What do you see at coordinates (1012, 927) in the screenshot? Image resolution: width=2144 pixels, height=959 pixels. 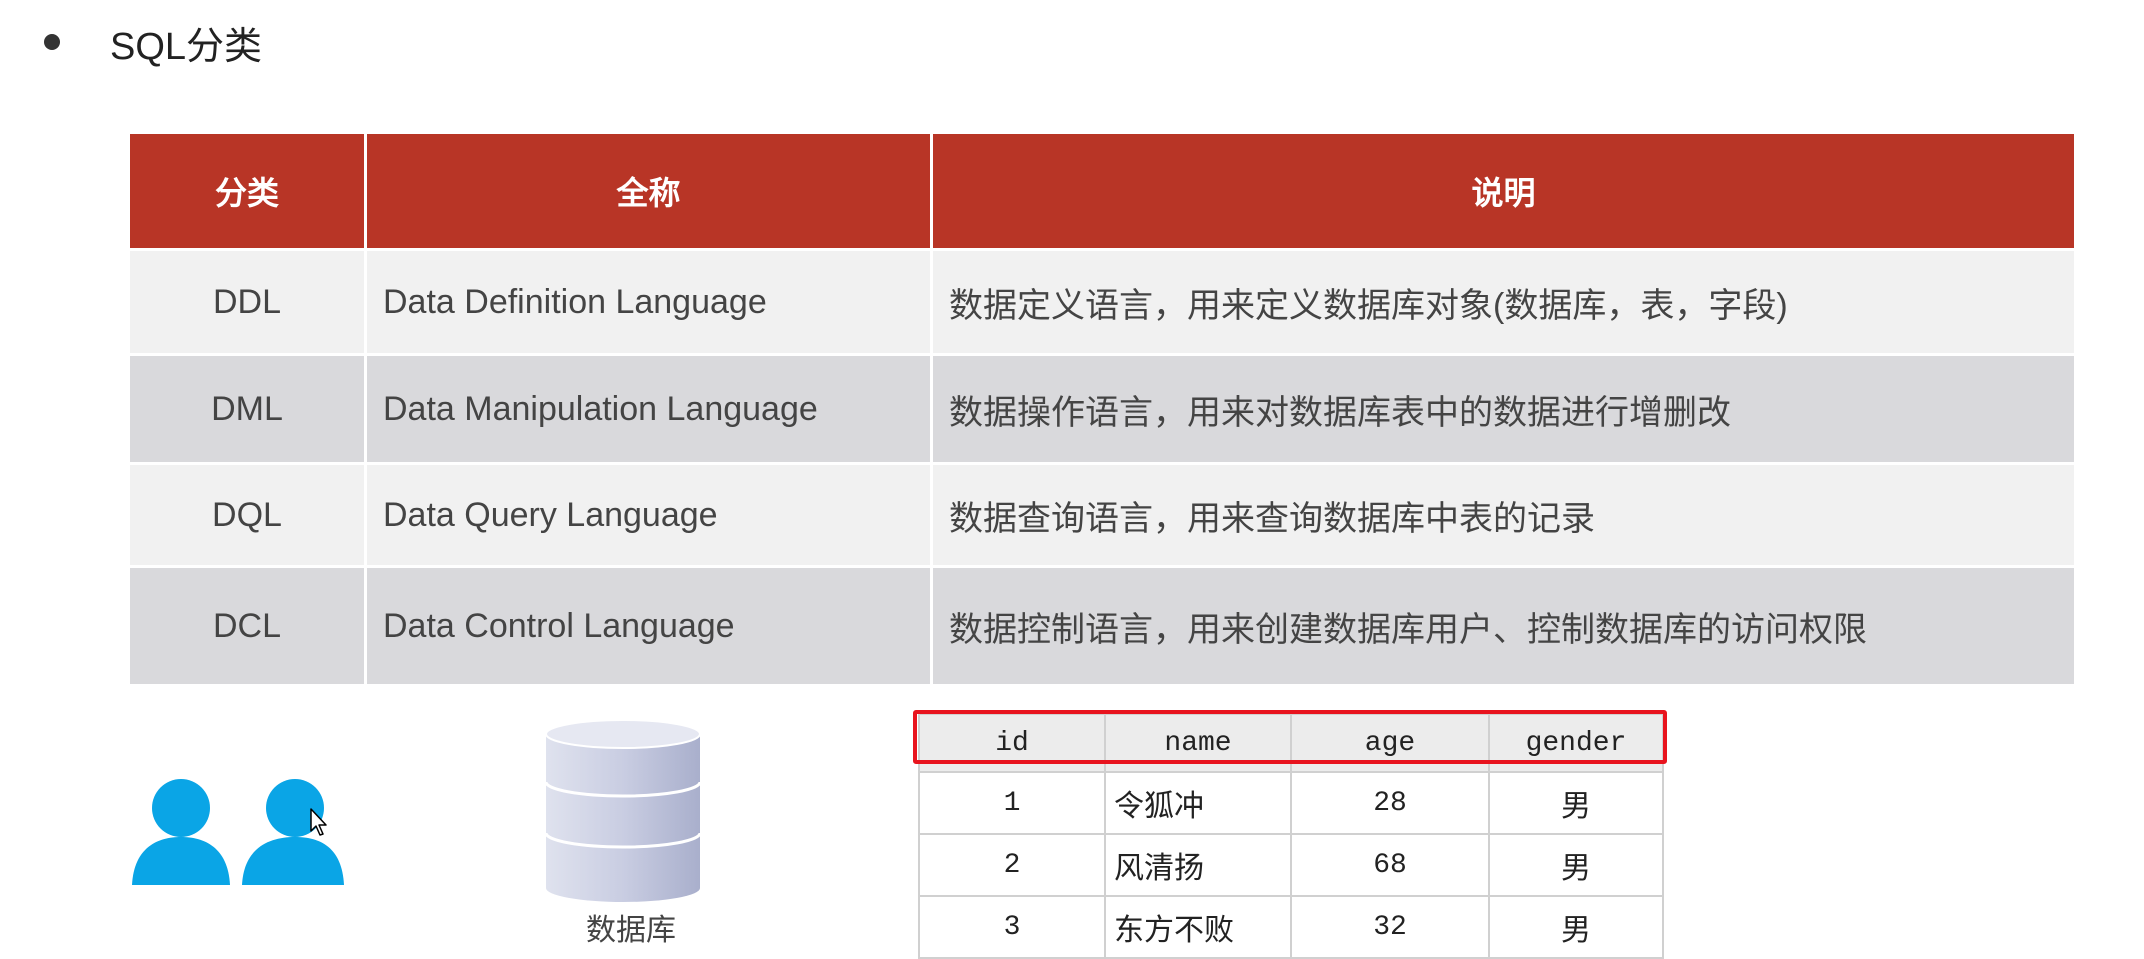 I see `id-cell: 3` at bounding box center [1012, 927].